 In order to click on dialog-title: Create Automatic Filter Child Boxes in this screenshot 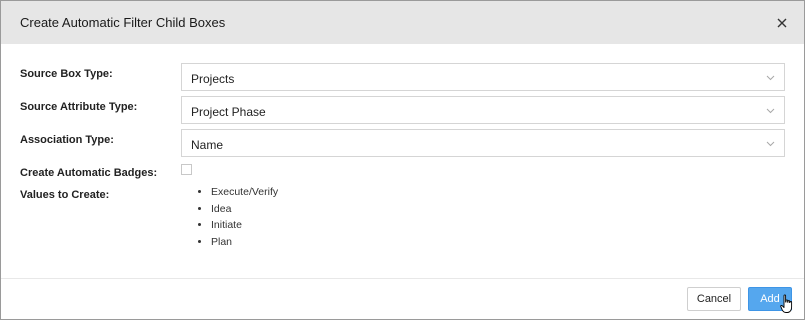, I will do `click(123, 22)`.